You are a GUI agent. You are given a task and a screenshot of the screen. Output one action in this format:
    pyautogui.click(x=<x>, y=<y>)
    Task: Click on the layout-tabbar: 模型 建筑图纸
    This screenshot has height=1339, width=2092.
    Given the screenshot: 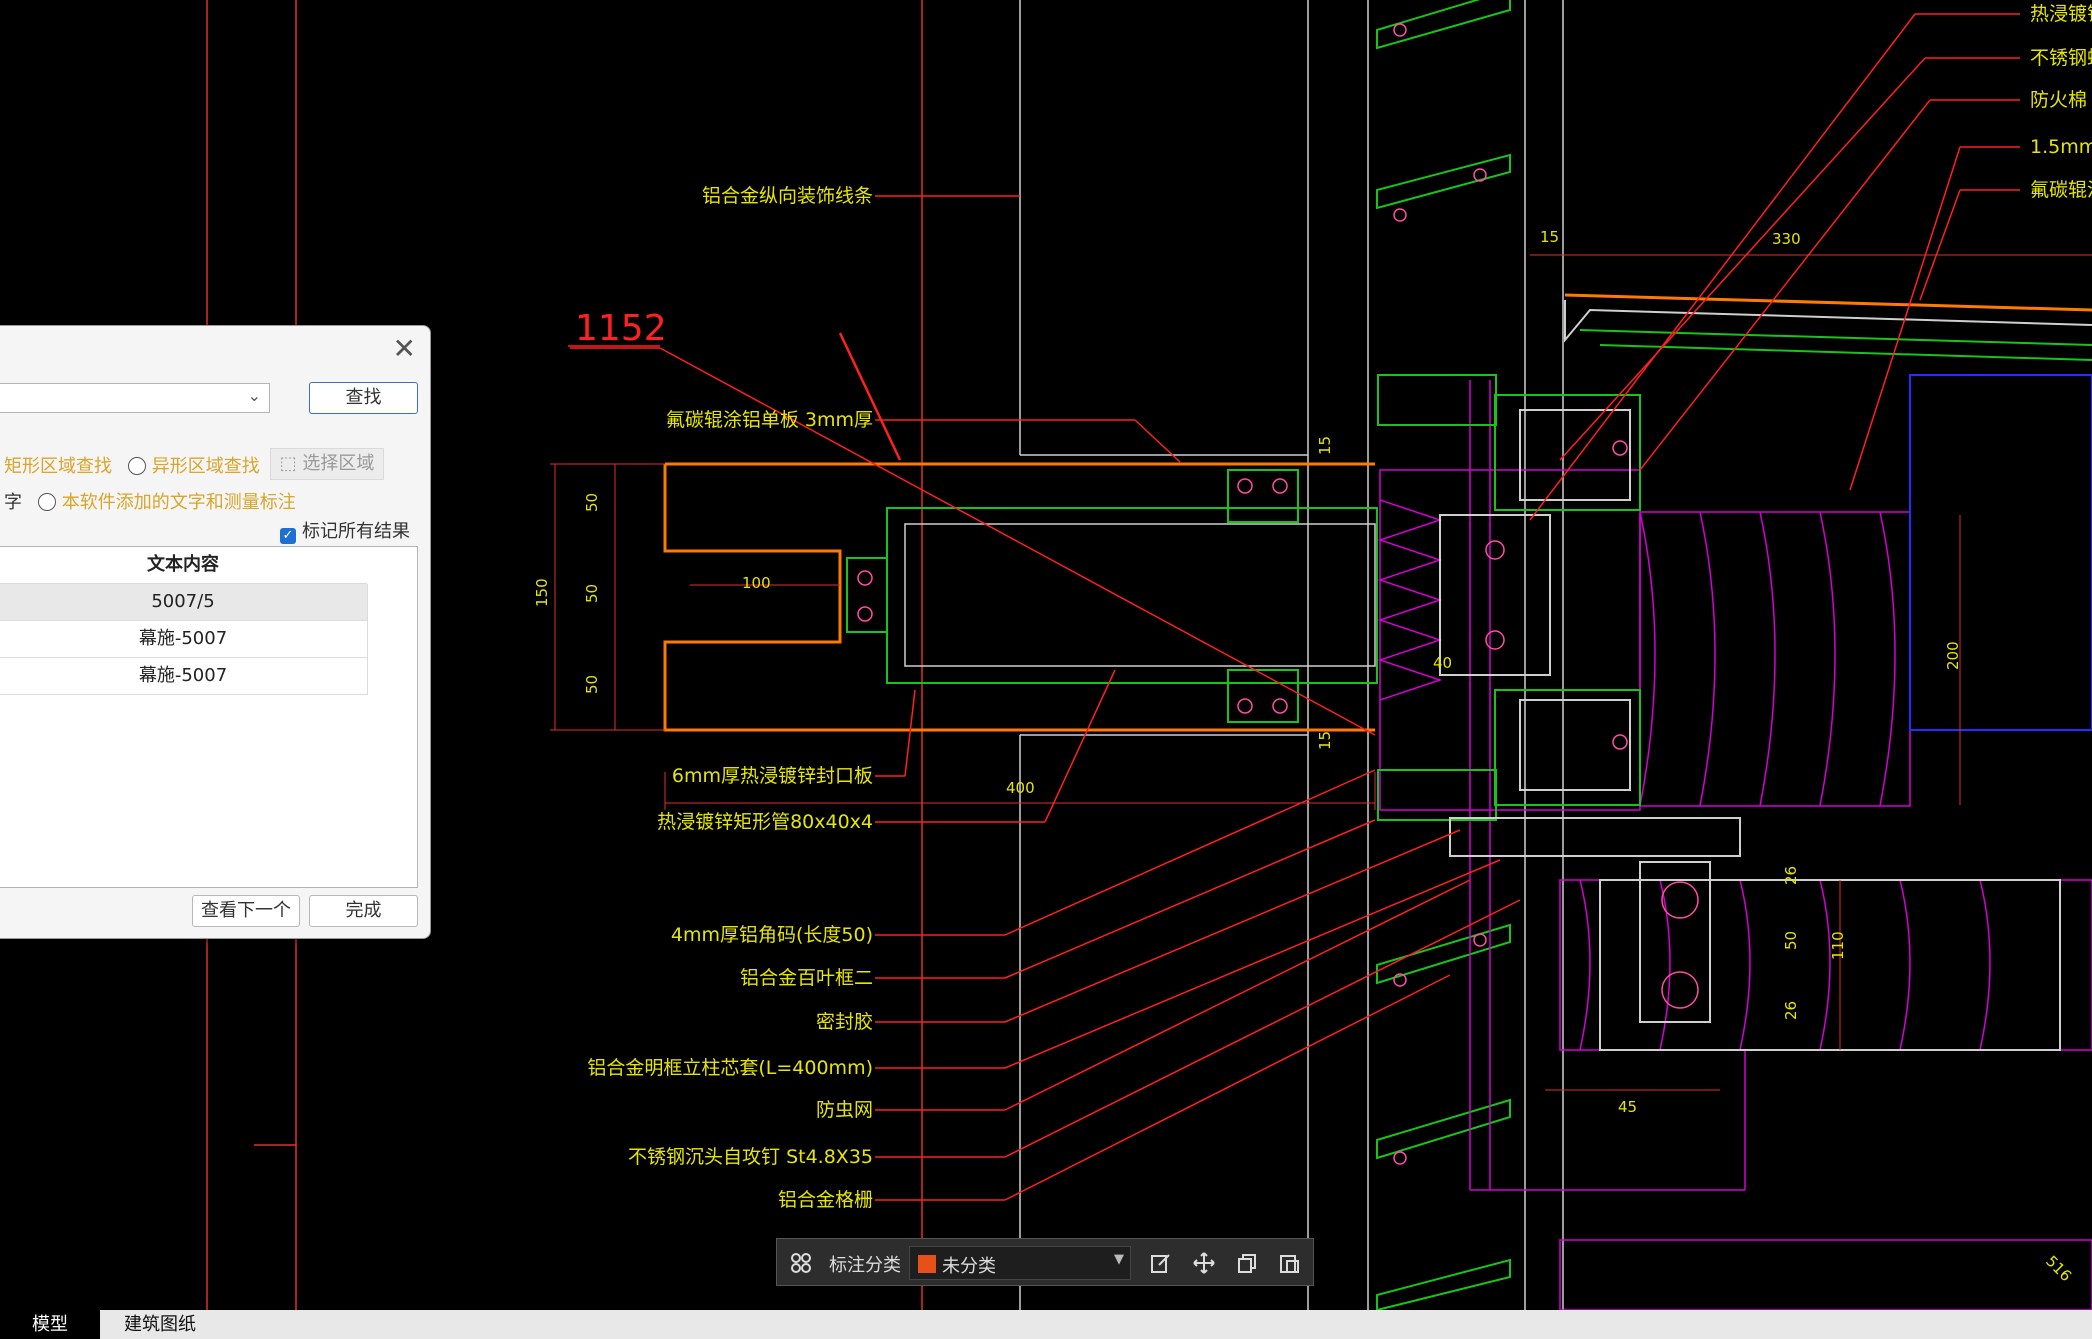 What is the action you would take?
    pyautogui.click(x=1046, y=1324)
    